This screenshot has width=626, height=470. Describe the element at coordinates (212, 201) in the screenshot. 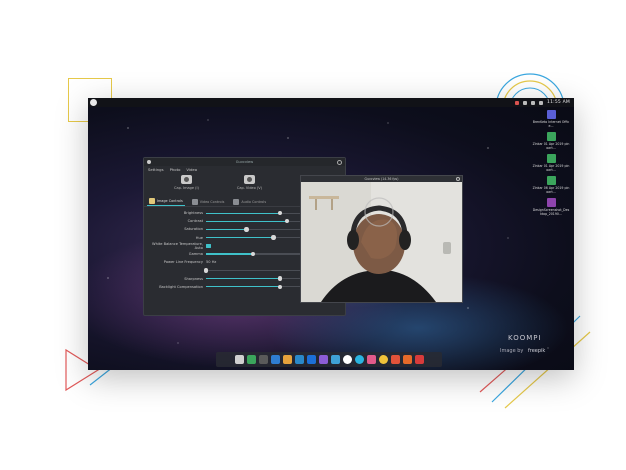

I see `tab-label: Video Controls` at that location.